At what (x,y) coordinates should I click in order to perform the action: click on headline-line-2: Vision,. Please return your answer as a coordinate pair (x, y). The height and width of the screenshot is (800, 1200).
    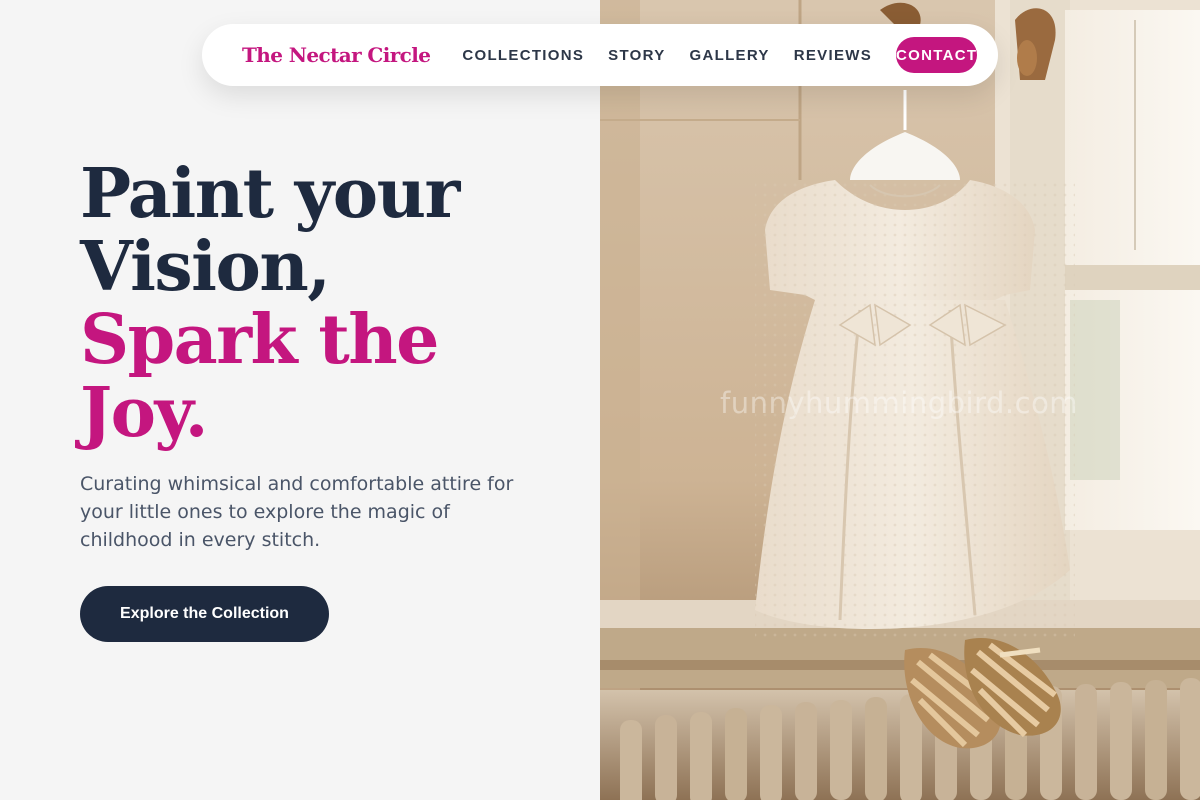
    Looking at the image, I should click on (205, 267).